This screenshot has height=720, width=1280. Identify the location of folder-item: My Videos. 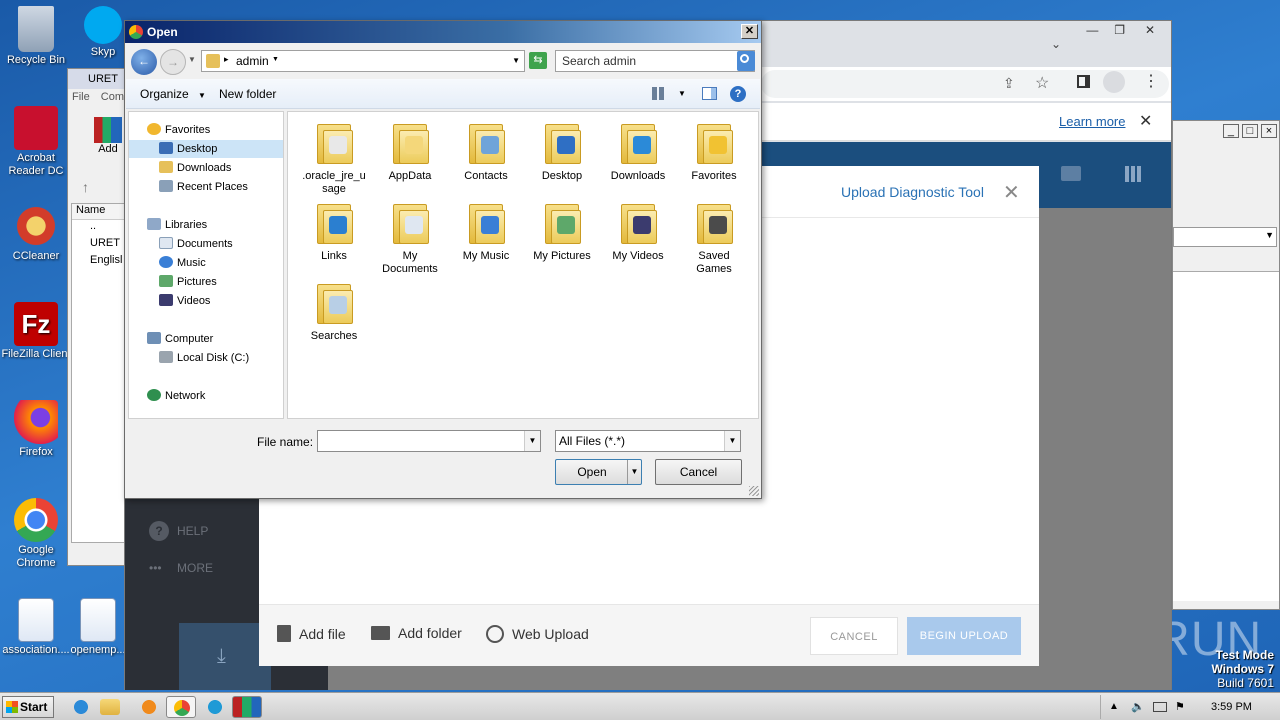
(638, 231).